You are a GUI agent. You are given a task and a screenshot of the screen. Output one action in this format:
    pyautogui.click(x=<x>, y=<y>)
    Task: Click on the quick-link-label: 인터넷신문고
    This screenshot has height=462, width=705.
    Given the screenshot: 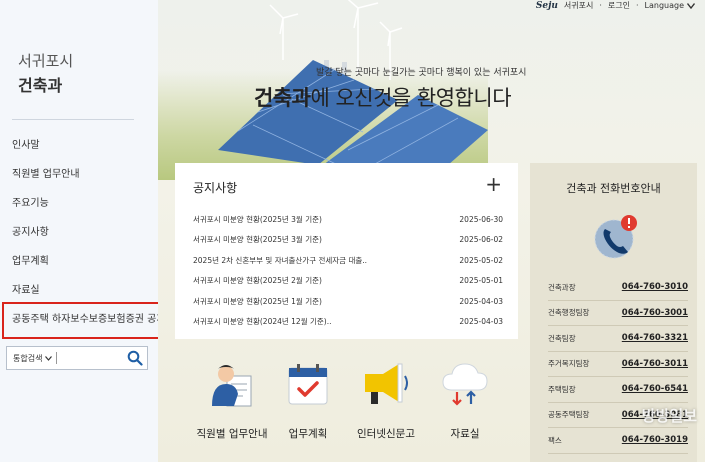 What is the action you would take?
    pyautogui.click(x=386, y=434)
    